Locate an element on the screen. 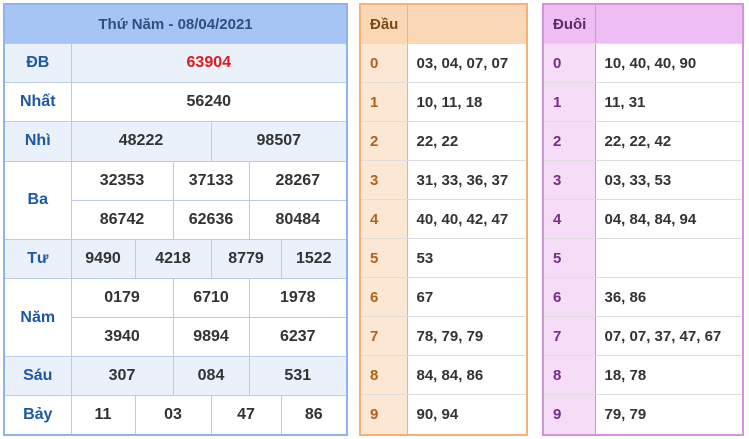  seventh-prize-number: 86 is located at coordinates (314, 415).